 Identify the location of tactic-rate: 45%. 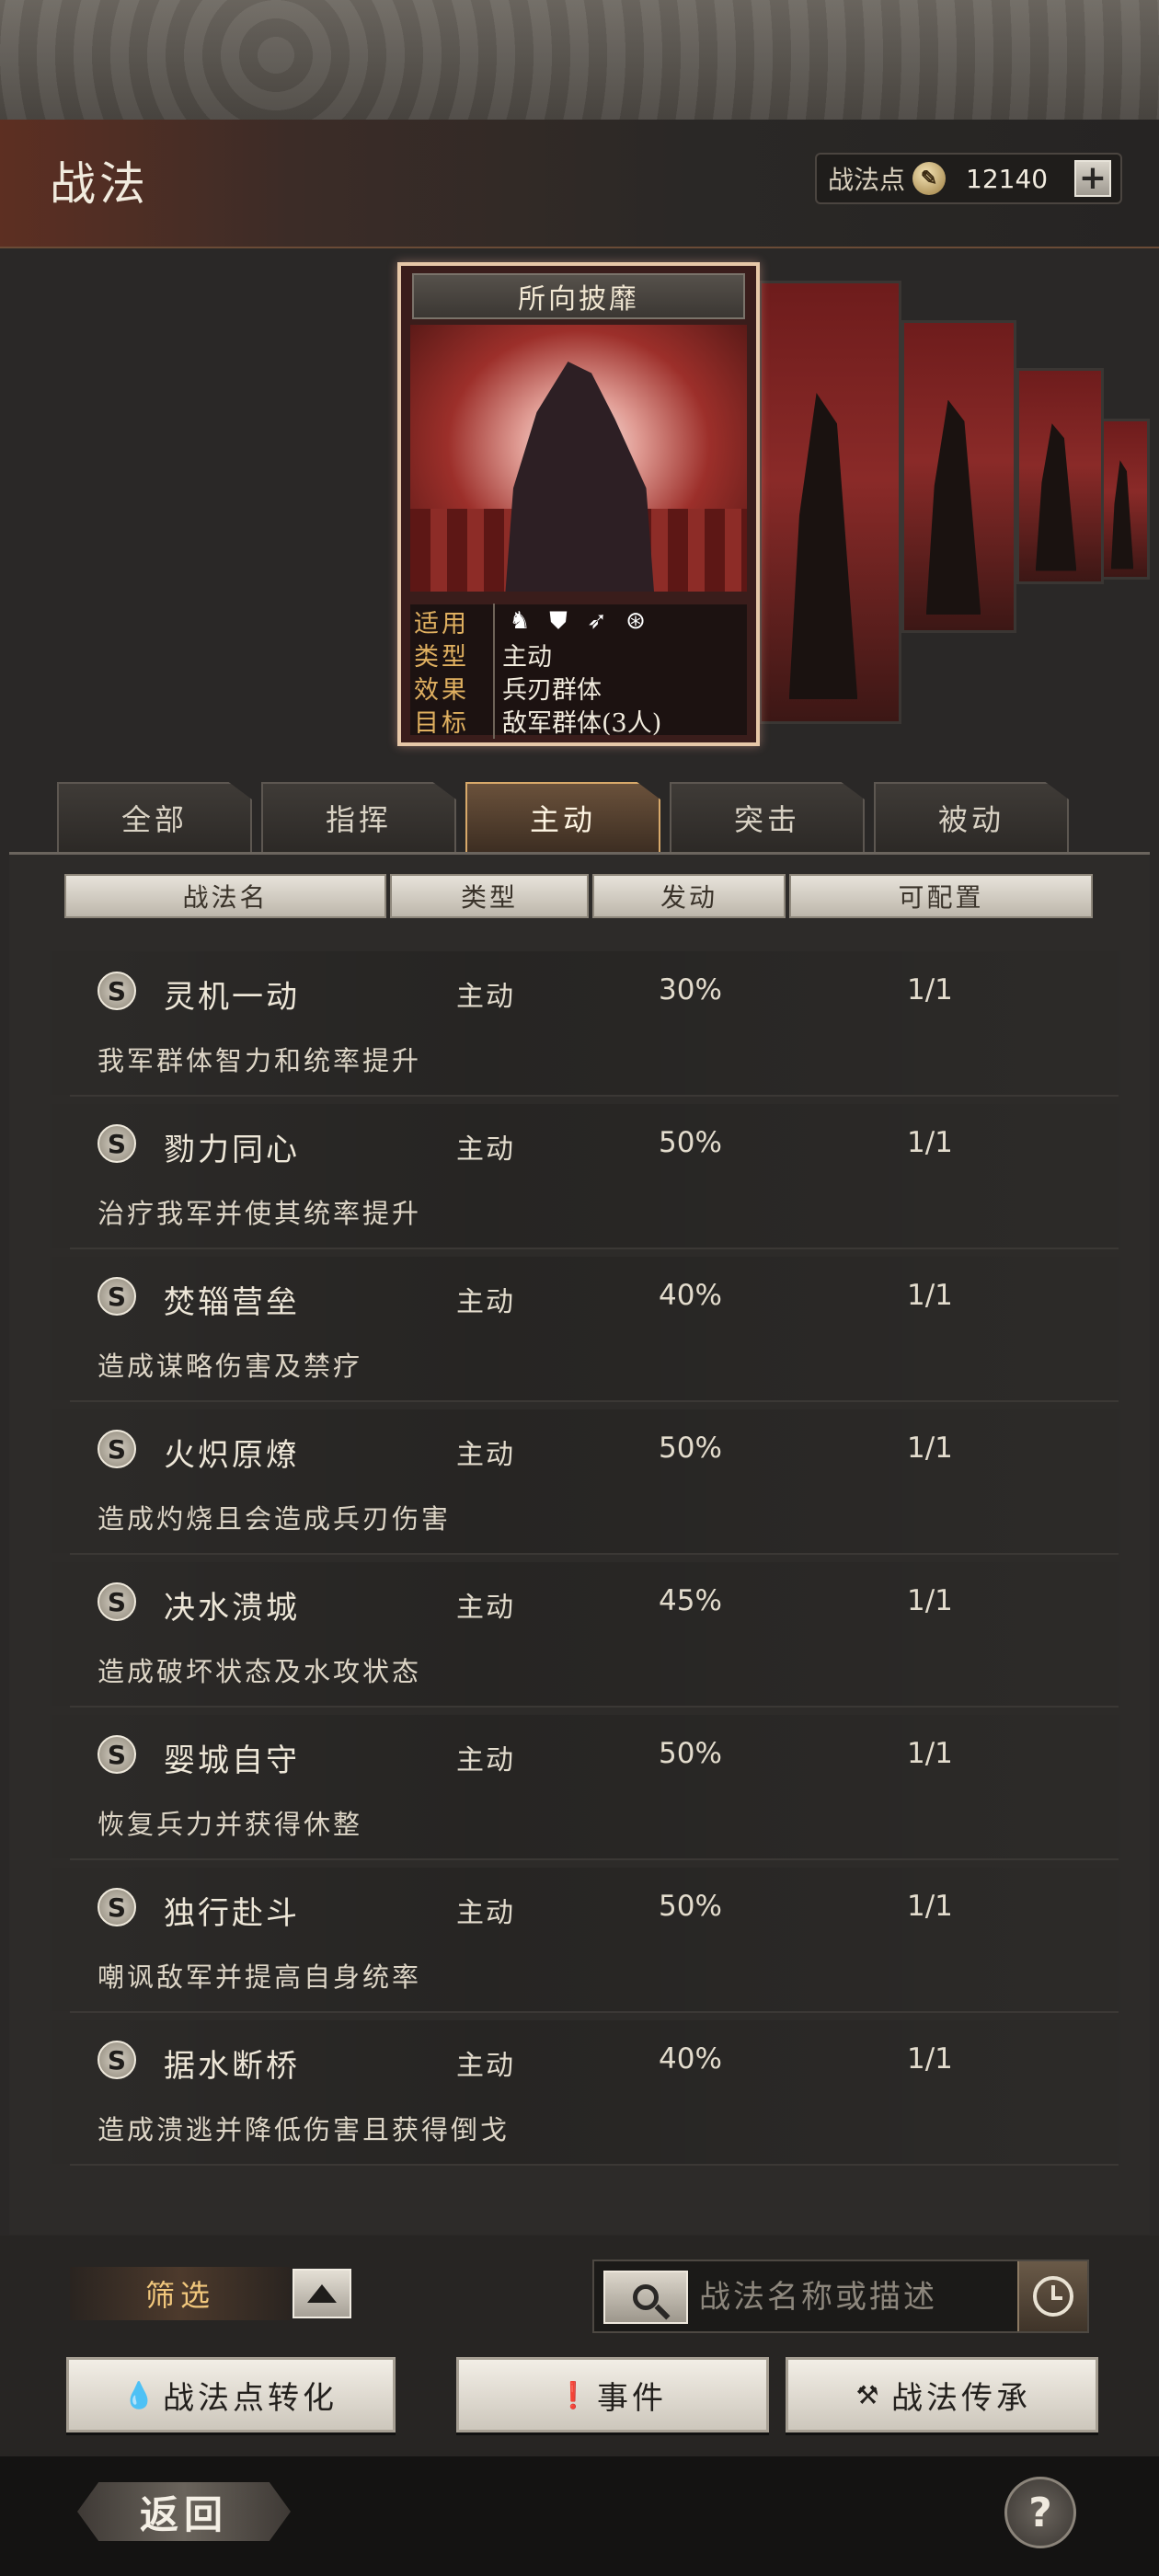
(690, 1600).